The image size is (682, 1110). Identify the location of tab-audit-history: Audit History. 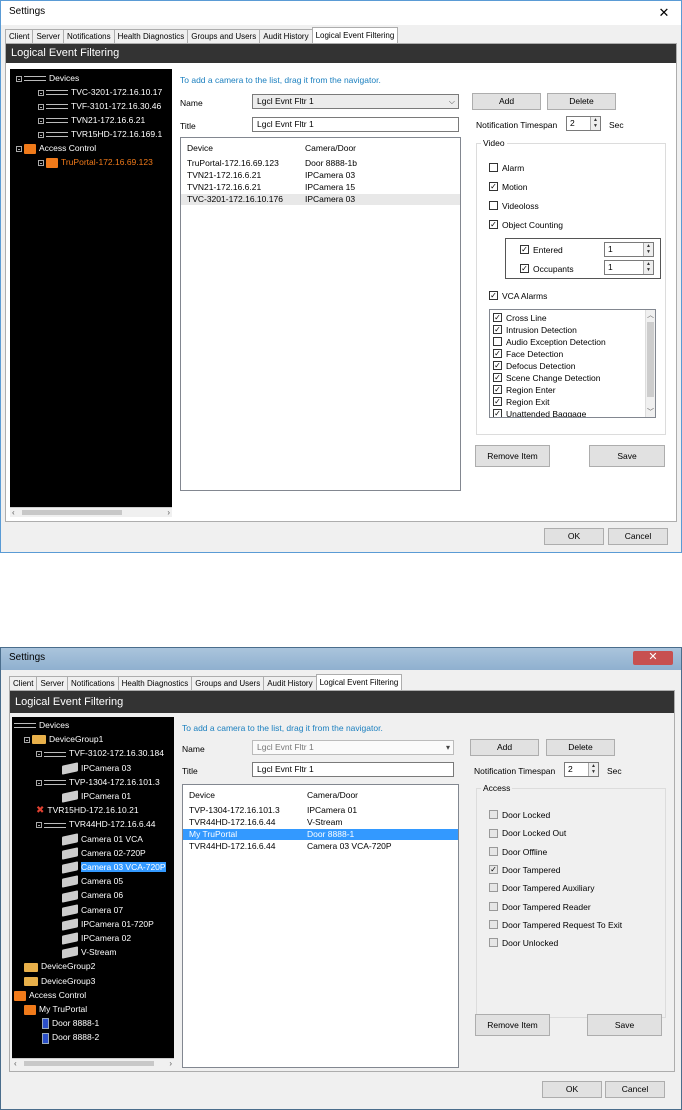
(286, 36).